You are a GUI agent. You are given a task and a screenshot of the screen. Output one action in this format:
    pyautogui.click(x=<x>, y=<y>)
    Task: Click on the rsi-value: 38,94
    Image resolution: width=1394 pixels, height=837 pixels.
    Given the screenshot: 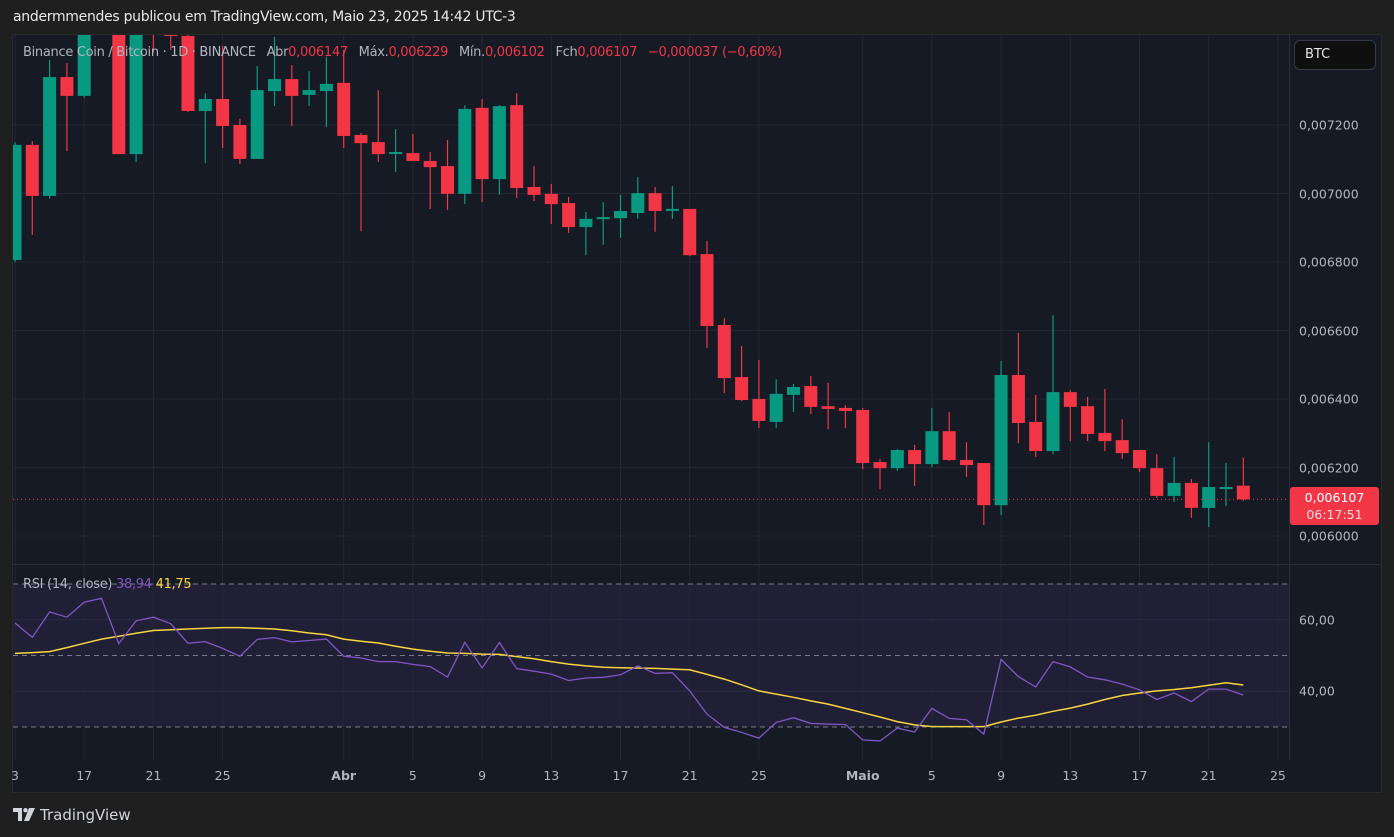 What is the action you would take?
    pyautogui.click(x=134, y=584)
    